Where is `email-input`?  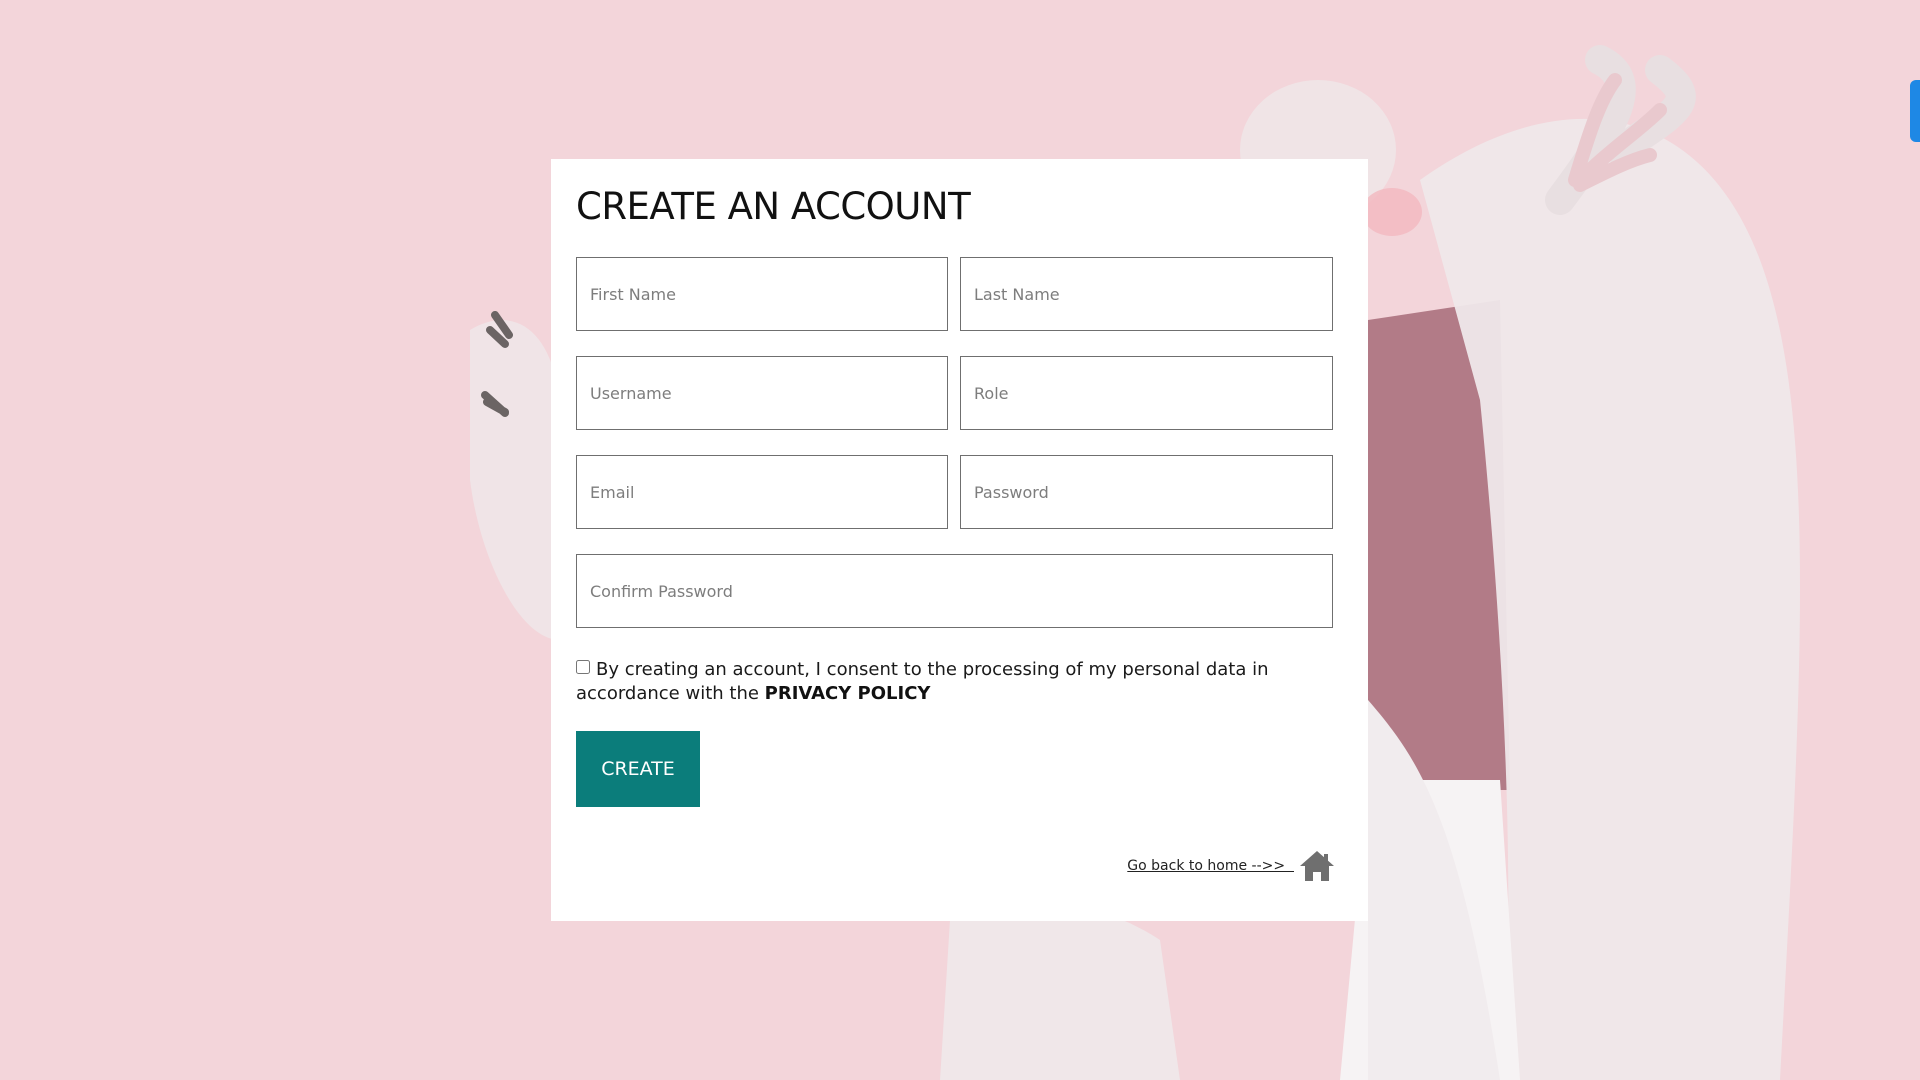 email-input is located at coordinates (762, 492).